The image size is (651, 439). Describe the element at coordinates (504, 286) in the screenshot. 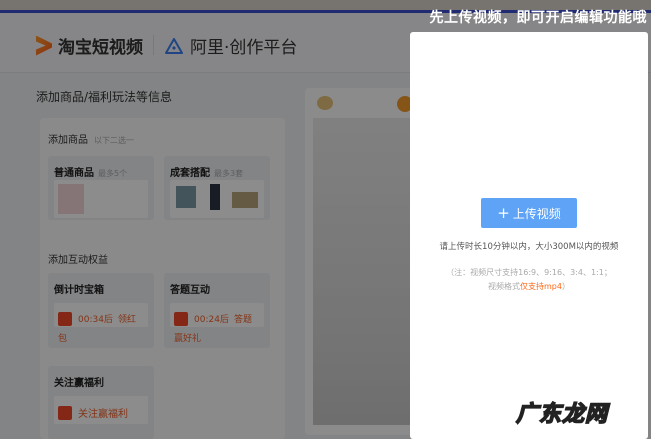

I see `note-prefix: 视频格式` at that location.